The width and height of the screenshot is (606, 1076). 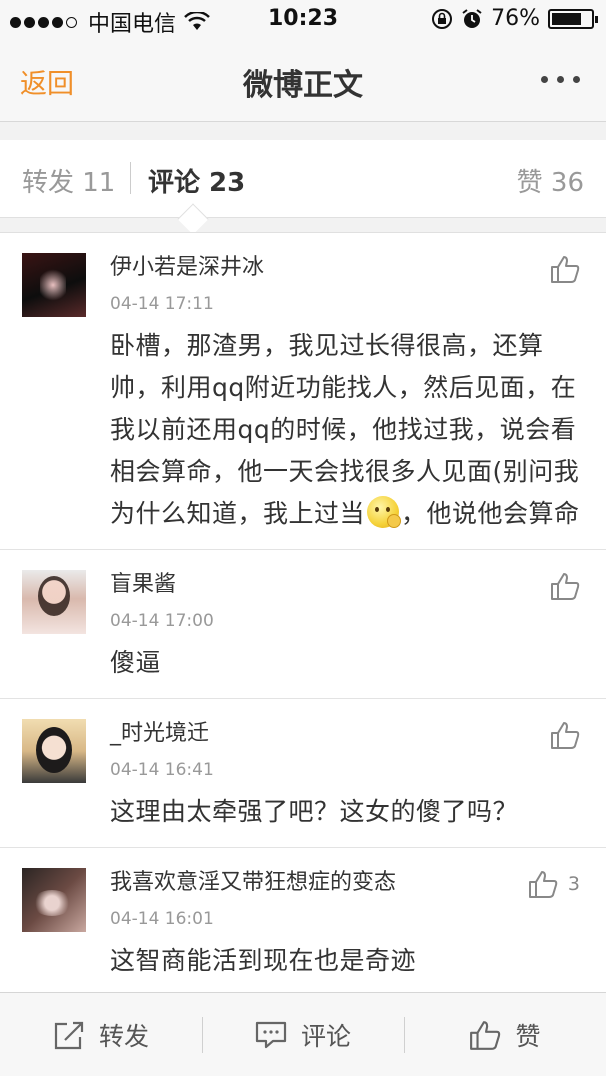 I want to click on comment-text: 这理由太牵强了吧？这女的傻了吗？, so click(x=314, y=811).